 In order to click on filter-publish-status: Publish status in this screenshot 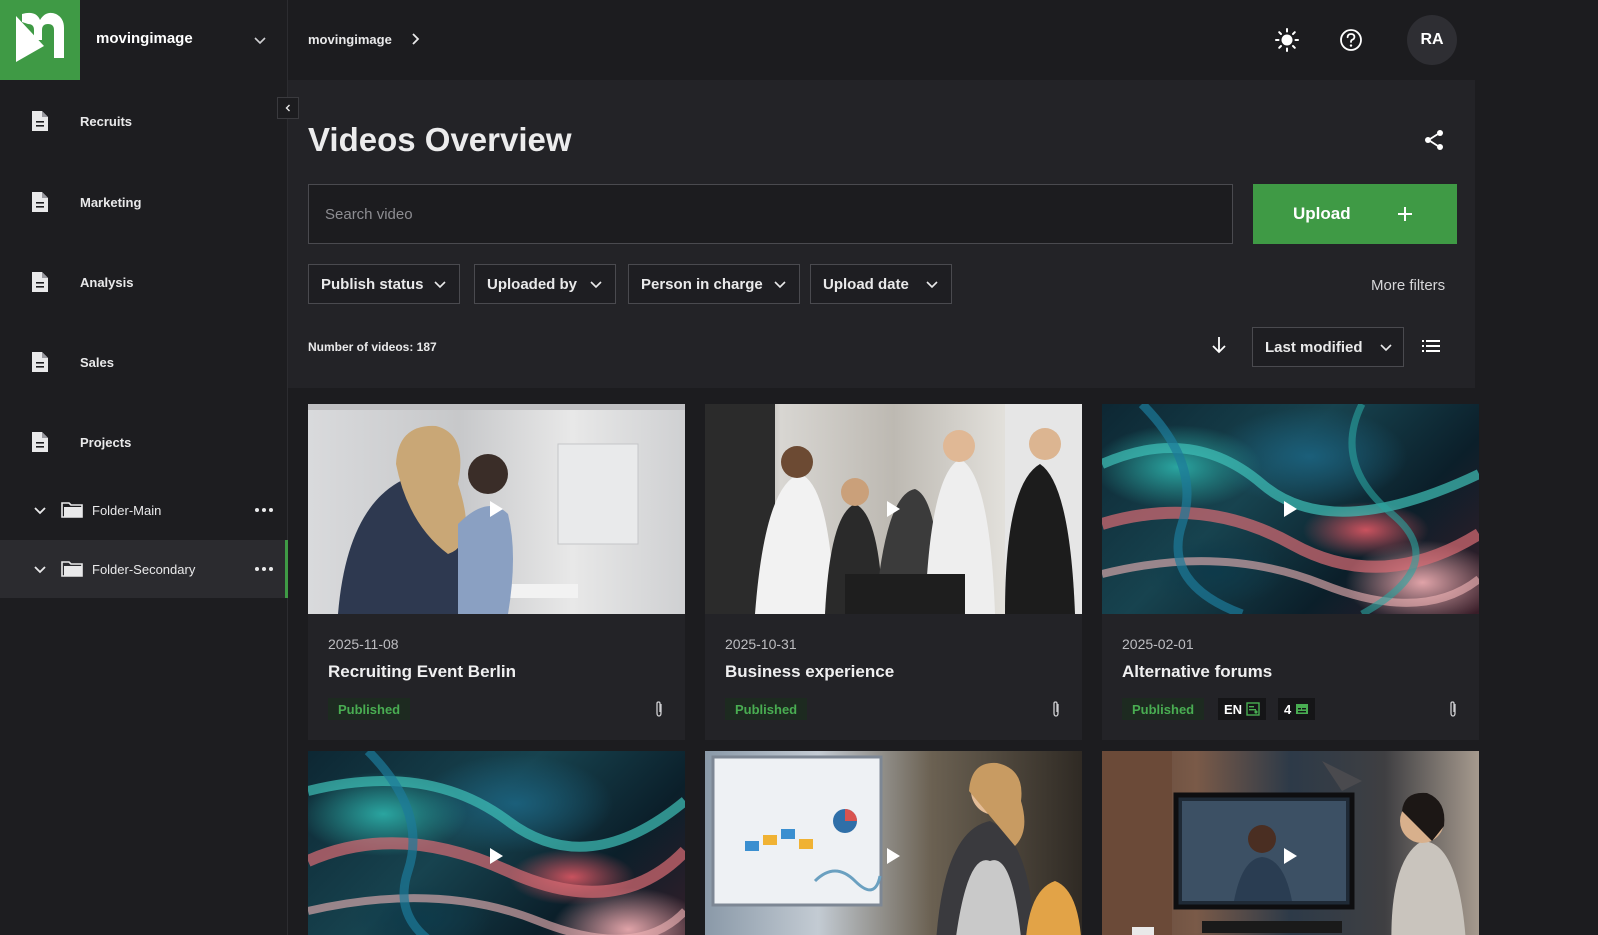, I will do `click(384, 284)`.